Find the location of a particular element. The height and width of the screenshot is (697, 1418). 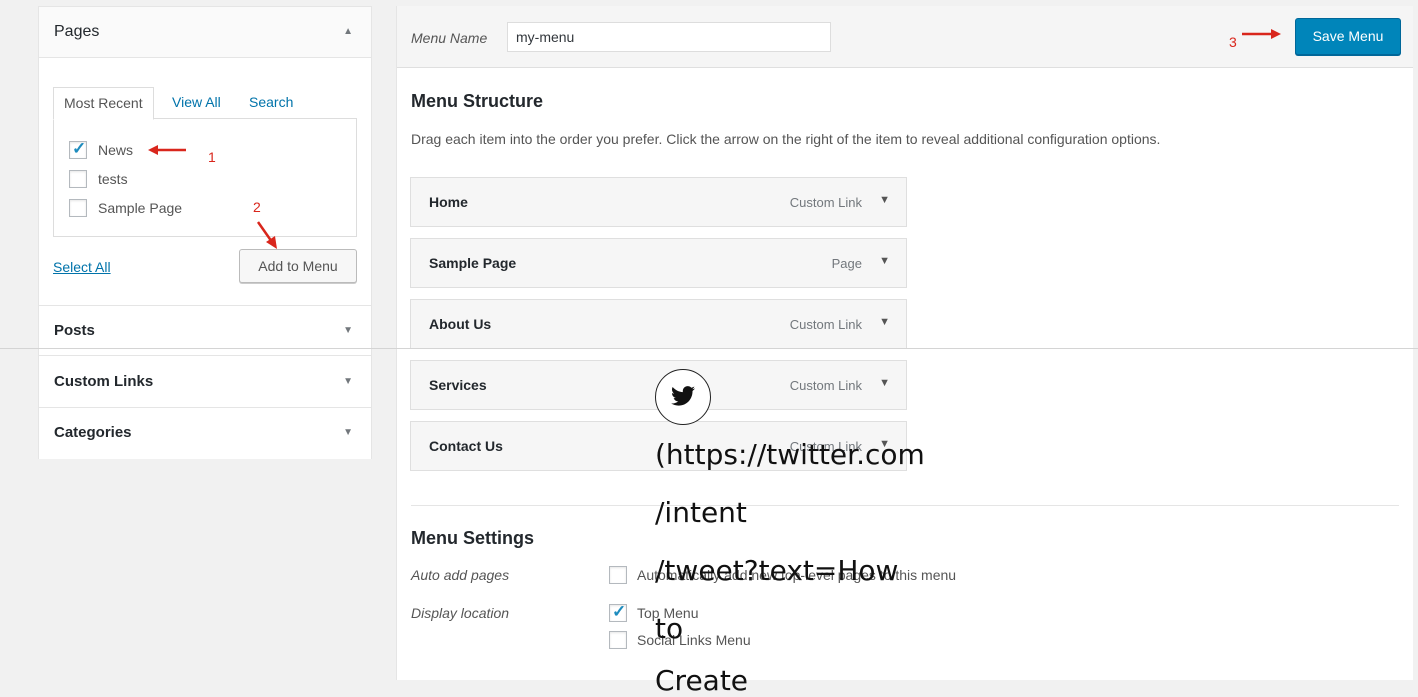

twitter-share-button is located at coordinates (683, 397).